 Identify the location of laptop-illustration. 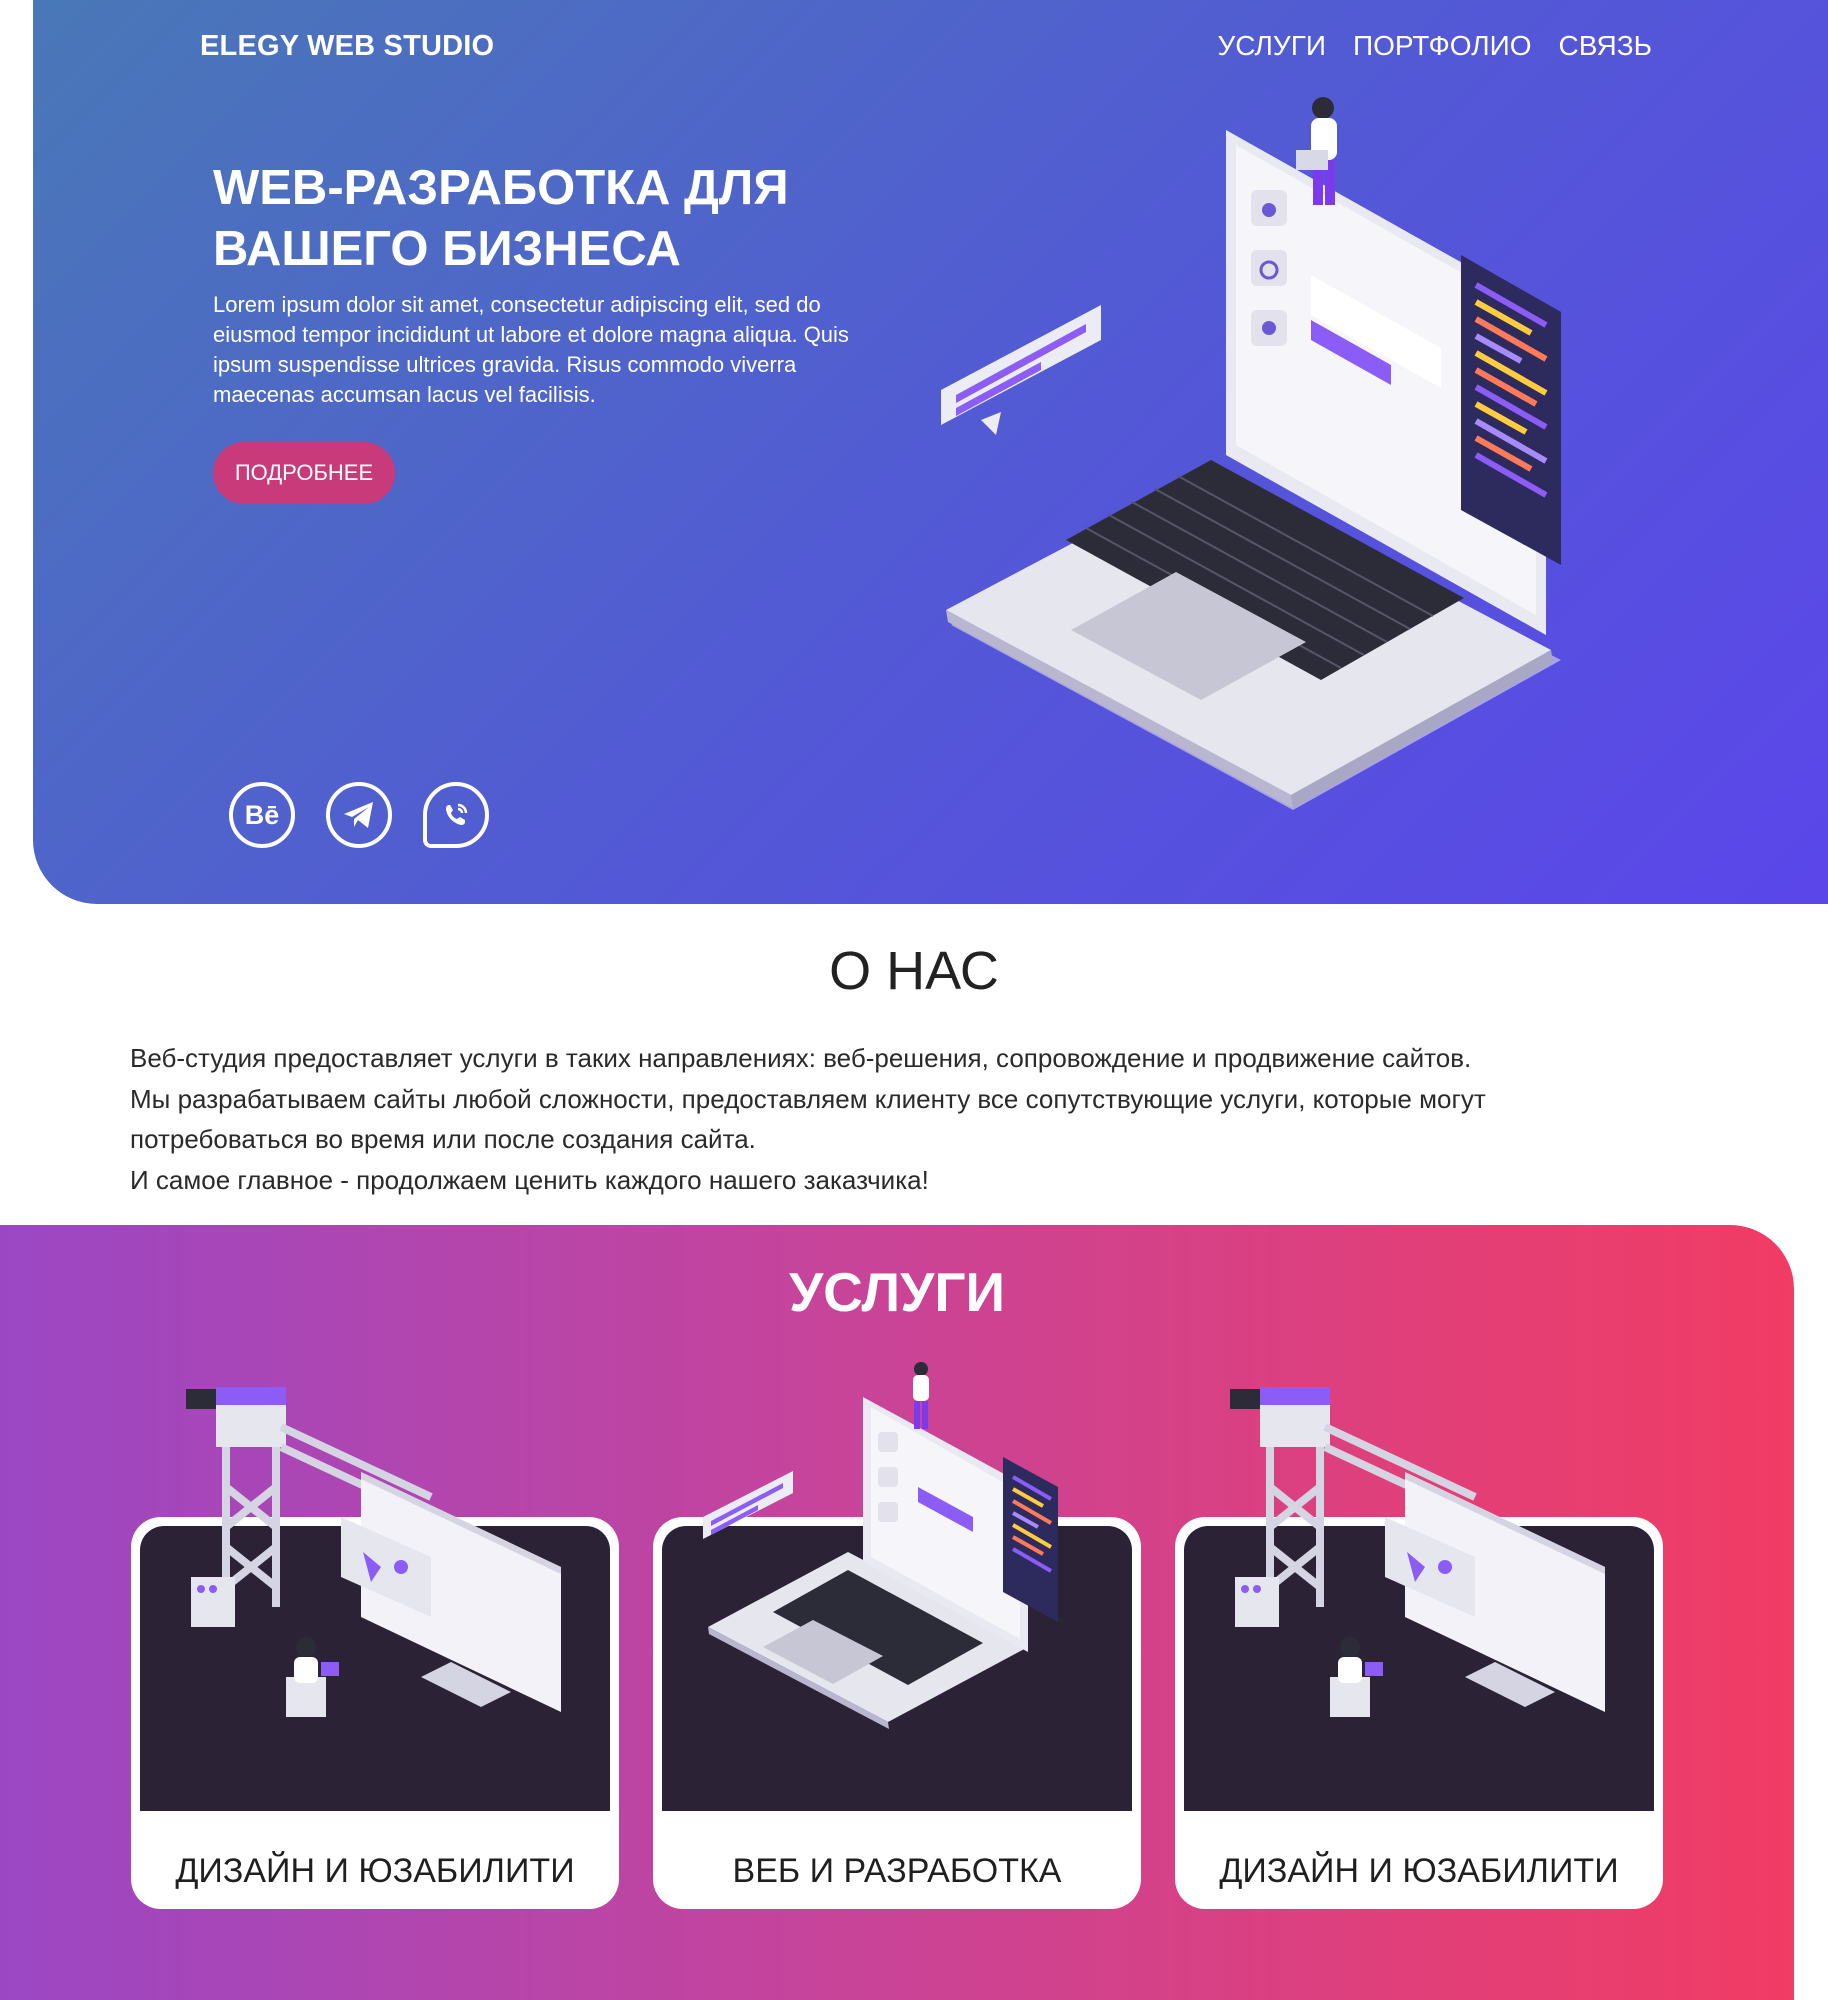
(1251, 453).